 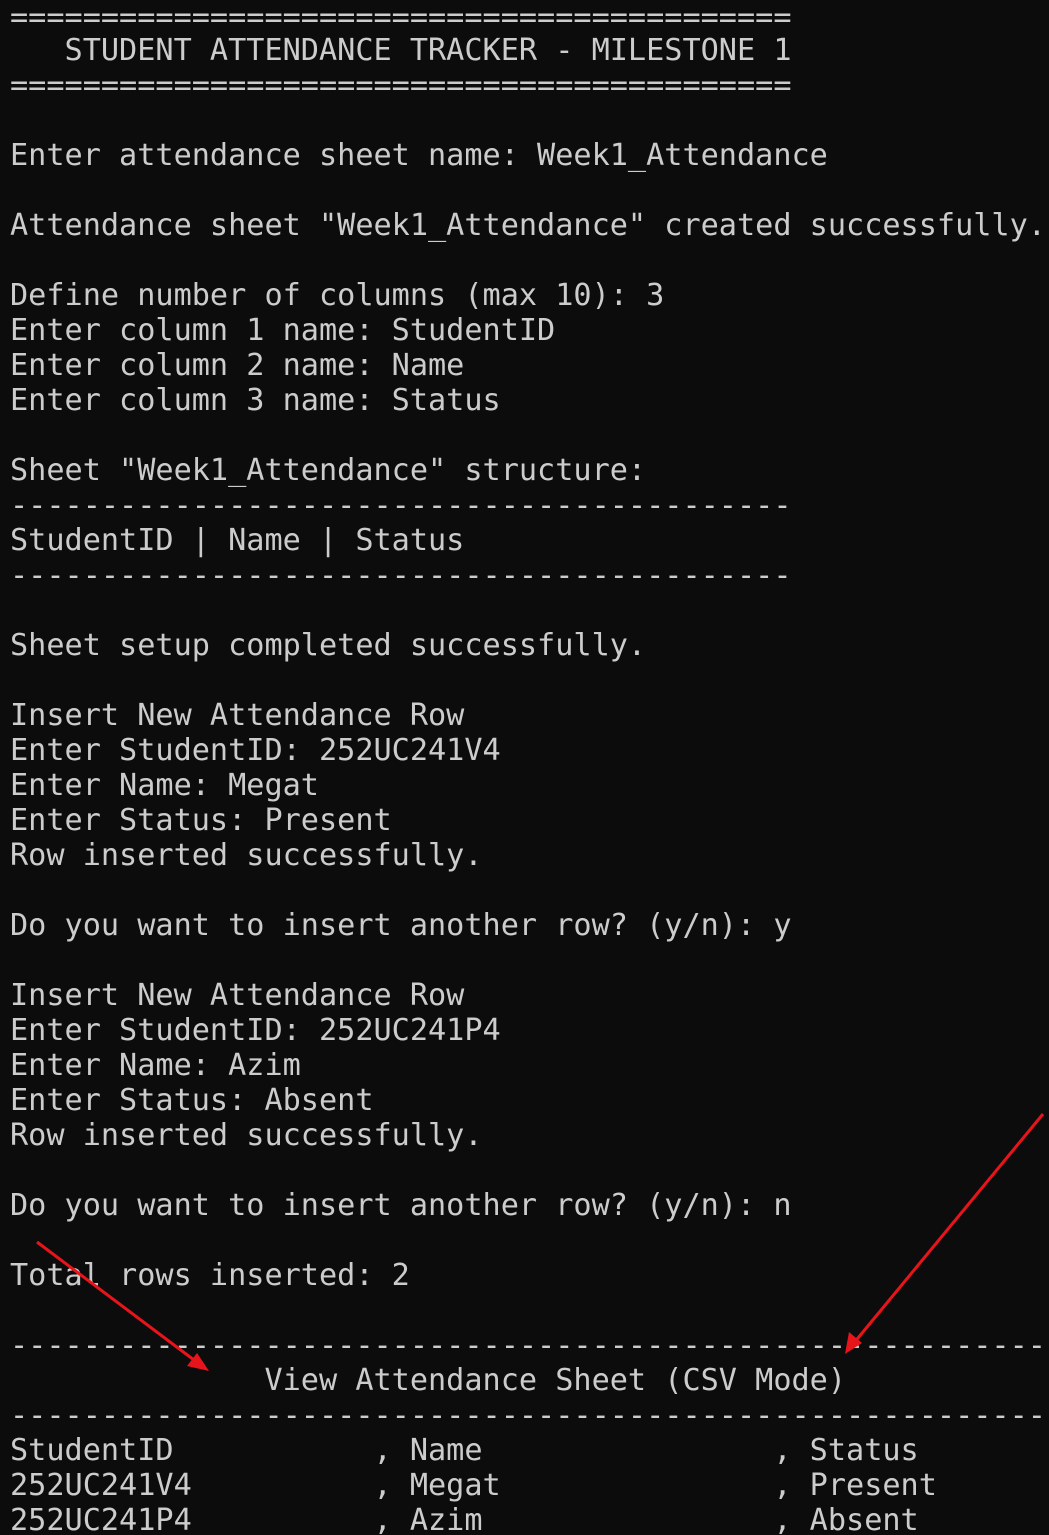 What do you see at coordinates (164, 785) in the screenshot?
I see `terminal-line: Enter Name: Megat` at bounding box center [164, 785].